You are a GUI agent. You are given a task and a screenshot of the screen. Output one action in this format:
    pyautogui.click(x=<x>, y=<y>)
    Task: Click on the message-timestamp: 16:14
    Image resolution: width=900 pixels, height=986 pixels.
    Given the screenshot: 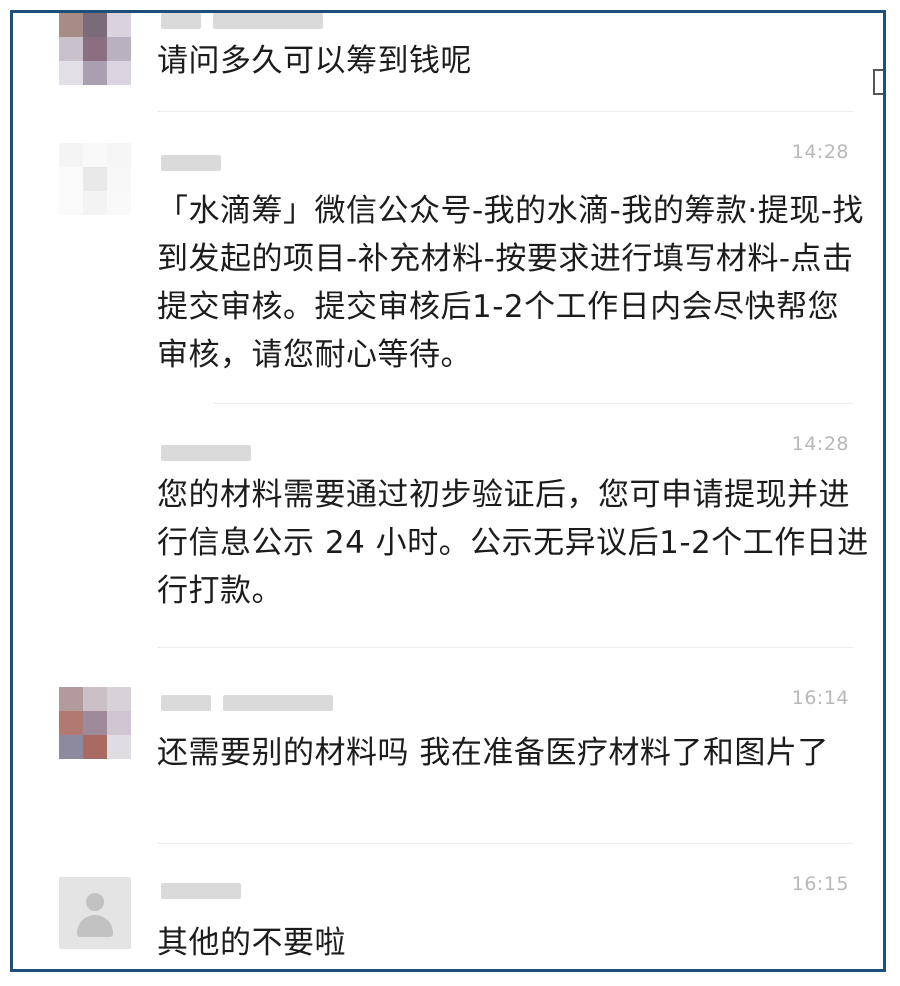 What is the action you would take?
    pyautogui.click(x=820, y=698)
    